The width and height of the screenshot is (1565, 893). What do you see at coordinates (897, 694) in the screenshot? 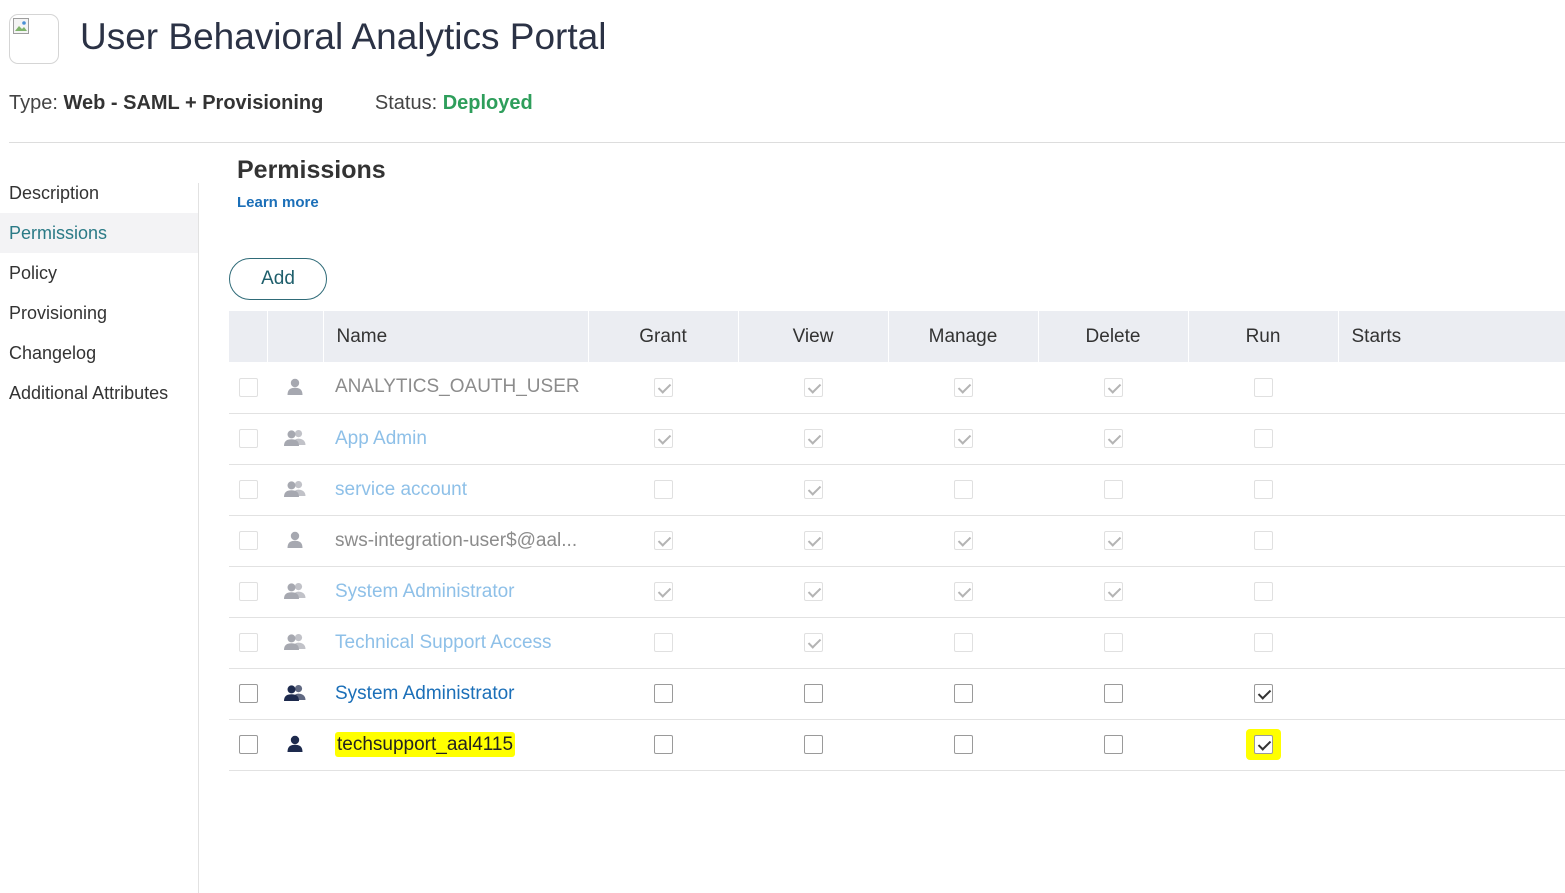
I see `table-row: System Administrator` at bounding box center [897, 694].